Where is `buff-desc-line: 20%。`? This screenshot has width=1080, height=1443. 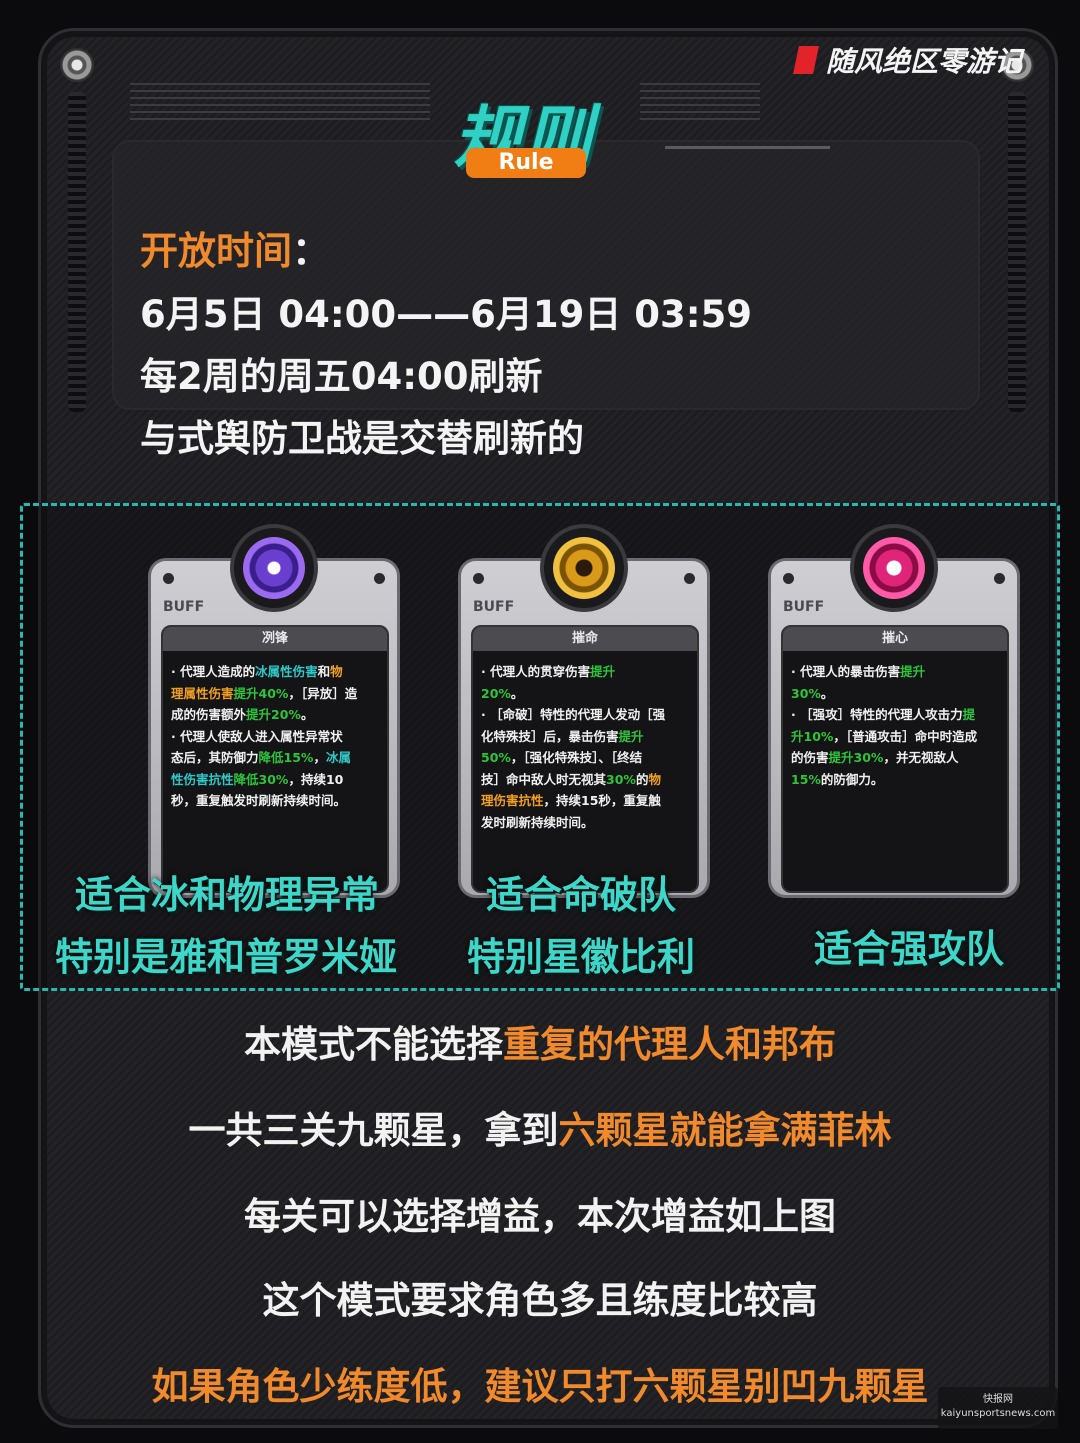
buff-desc-line: 20%。 is located at coordinates (502, 693).